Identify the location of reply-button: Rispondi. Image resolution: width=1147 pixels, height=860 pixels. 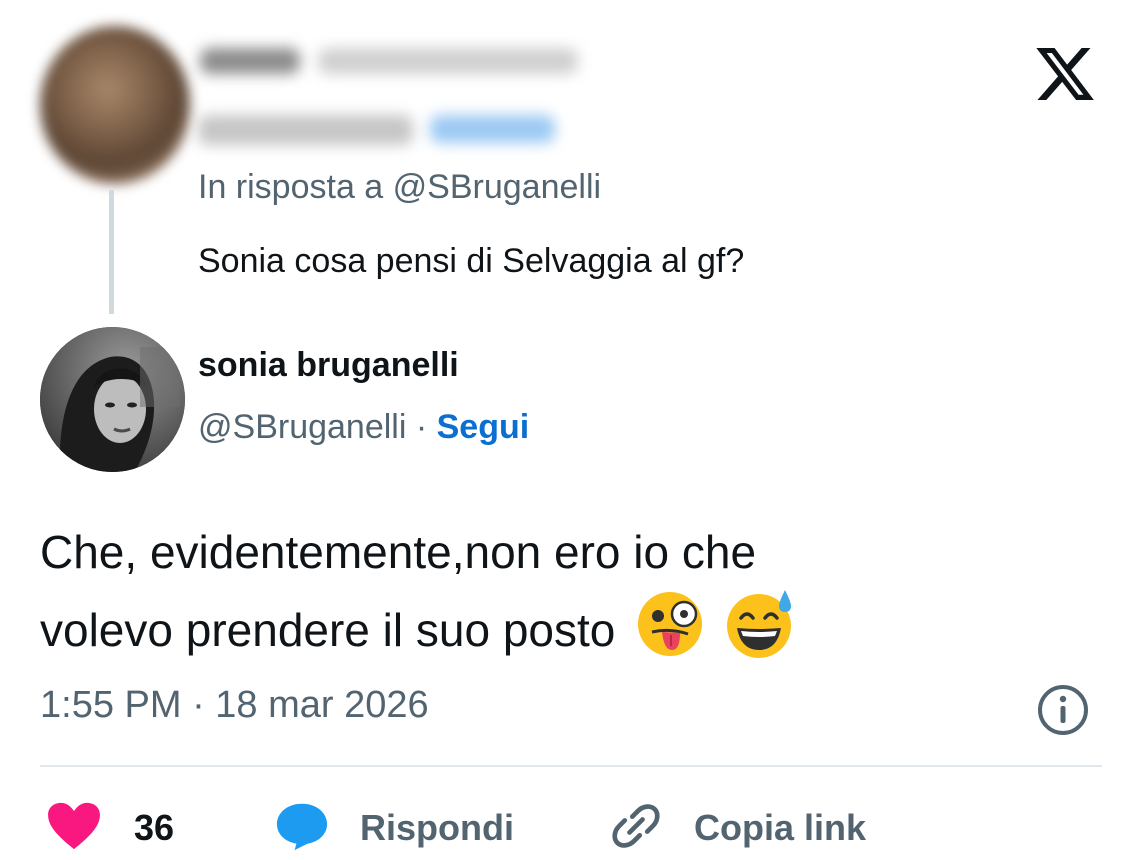
(394, 828).